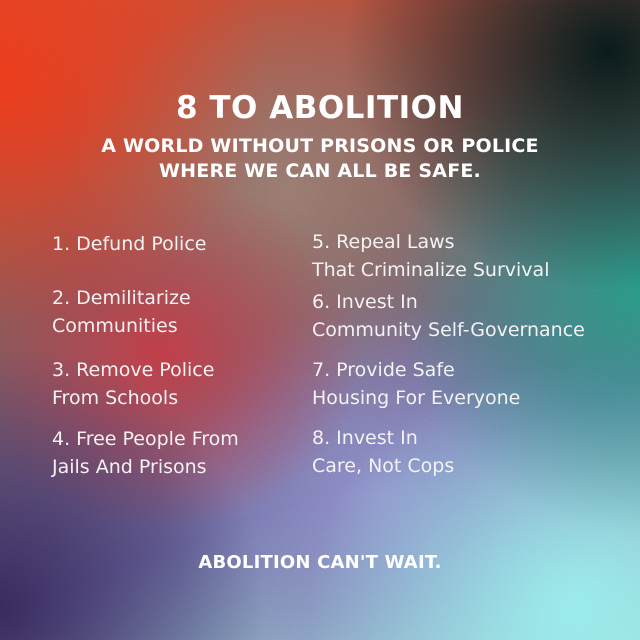  Describe the element at coordinates (129, 467) in the screenshot. I see `demand-4-line-2: Jails And Prisons` at that location.